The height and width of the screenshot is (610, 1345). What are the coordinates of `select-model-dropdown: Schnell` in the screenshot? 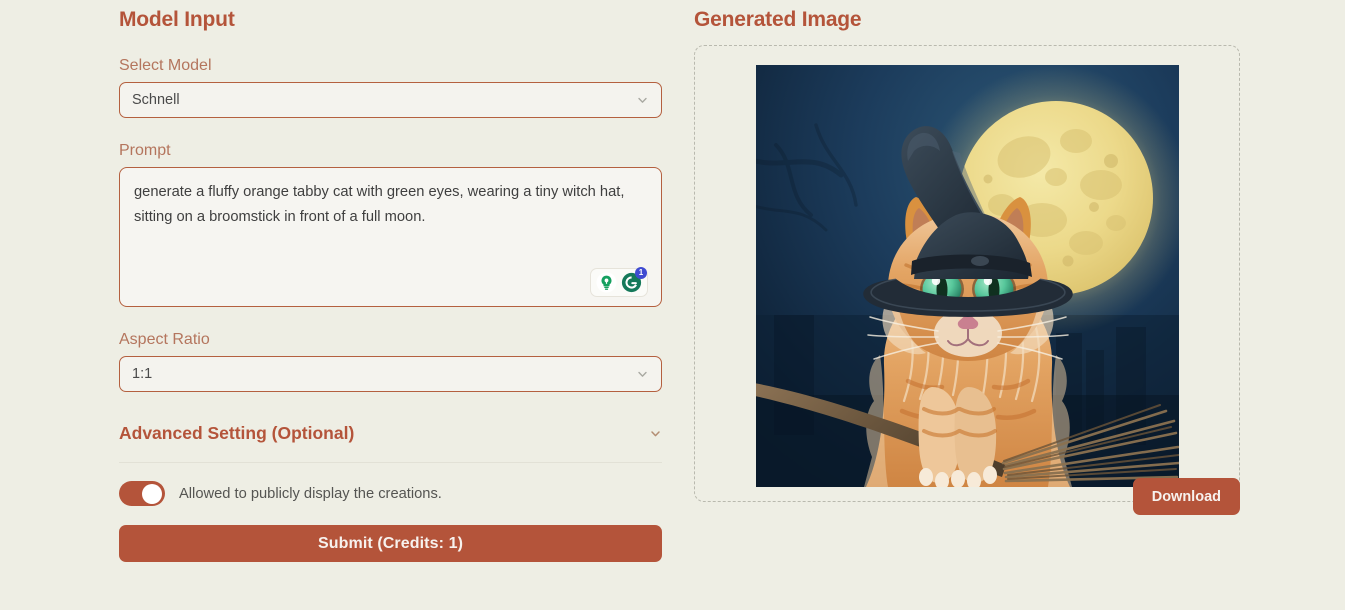 It's located at (390, 100).